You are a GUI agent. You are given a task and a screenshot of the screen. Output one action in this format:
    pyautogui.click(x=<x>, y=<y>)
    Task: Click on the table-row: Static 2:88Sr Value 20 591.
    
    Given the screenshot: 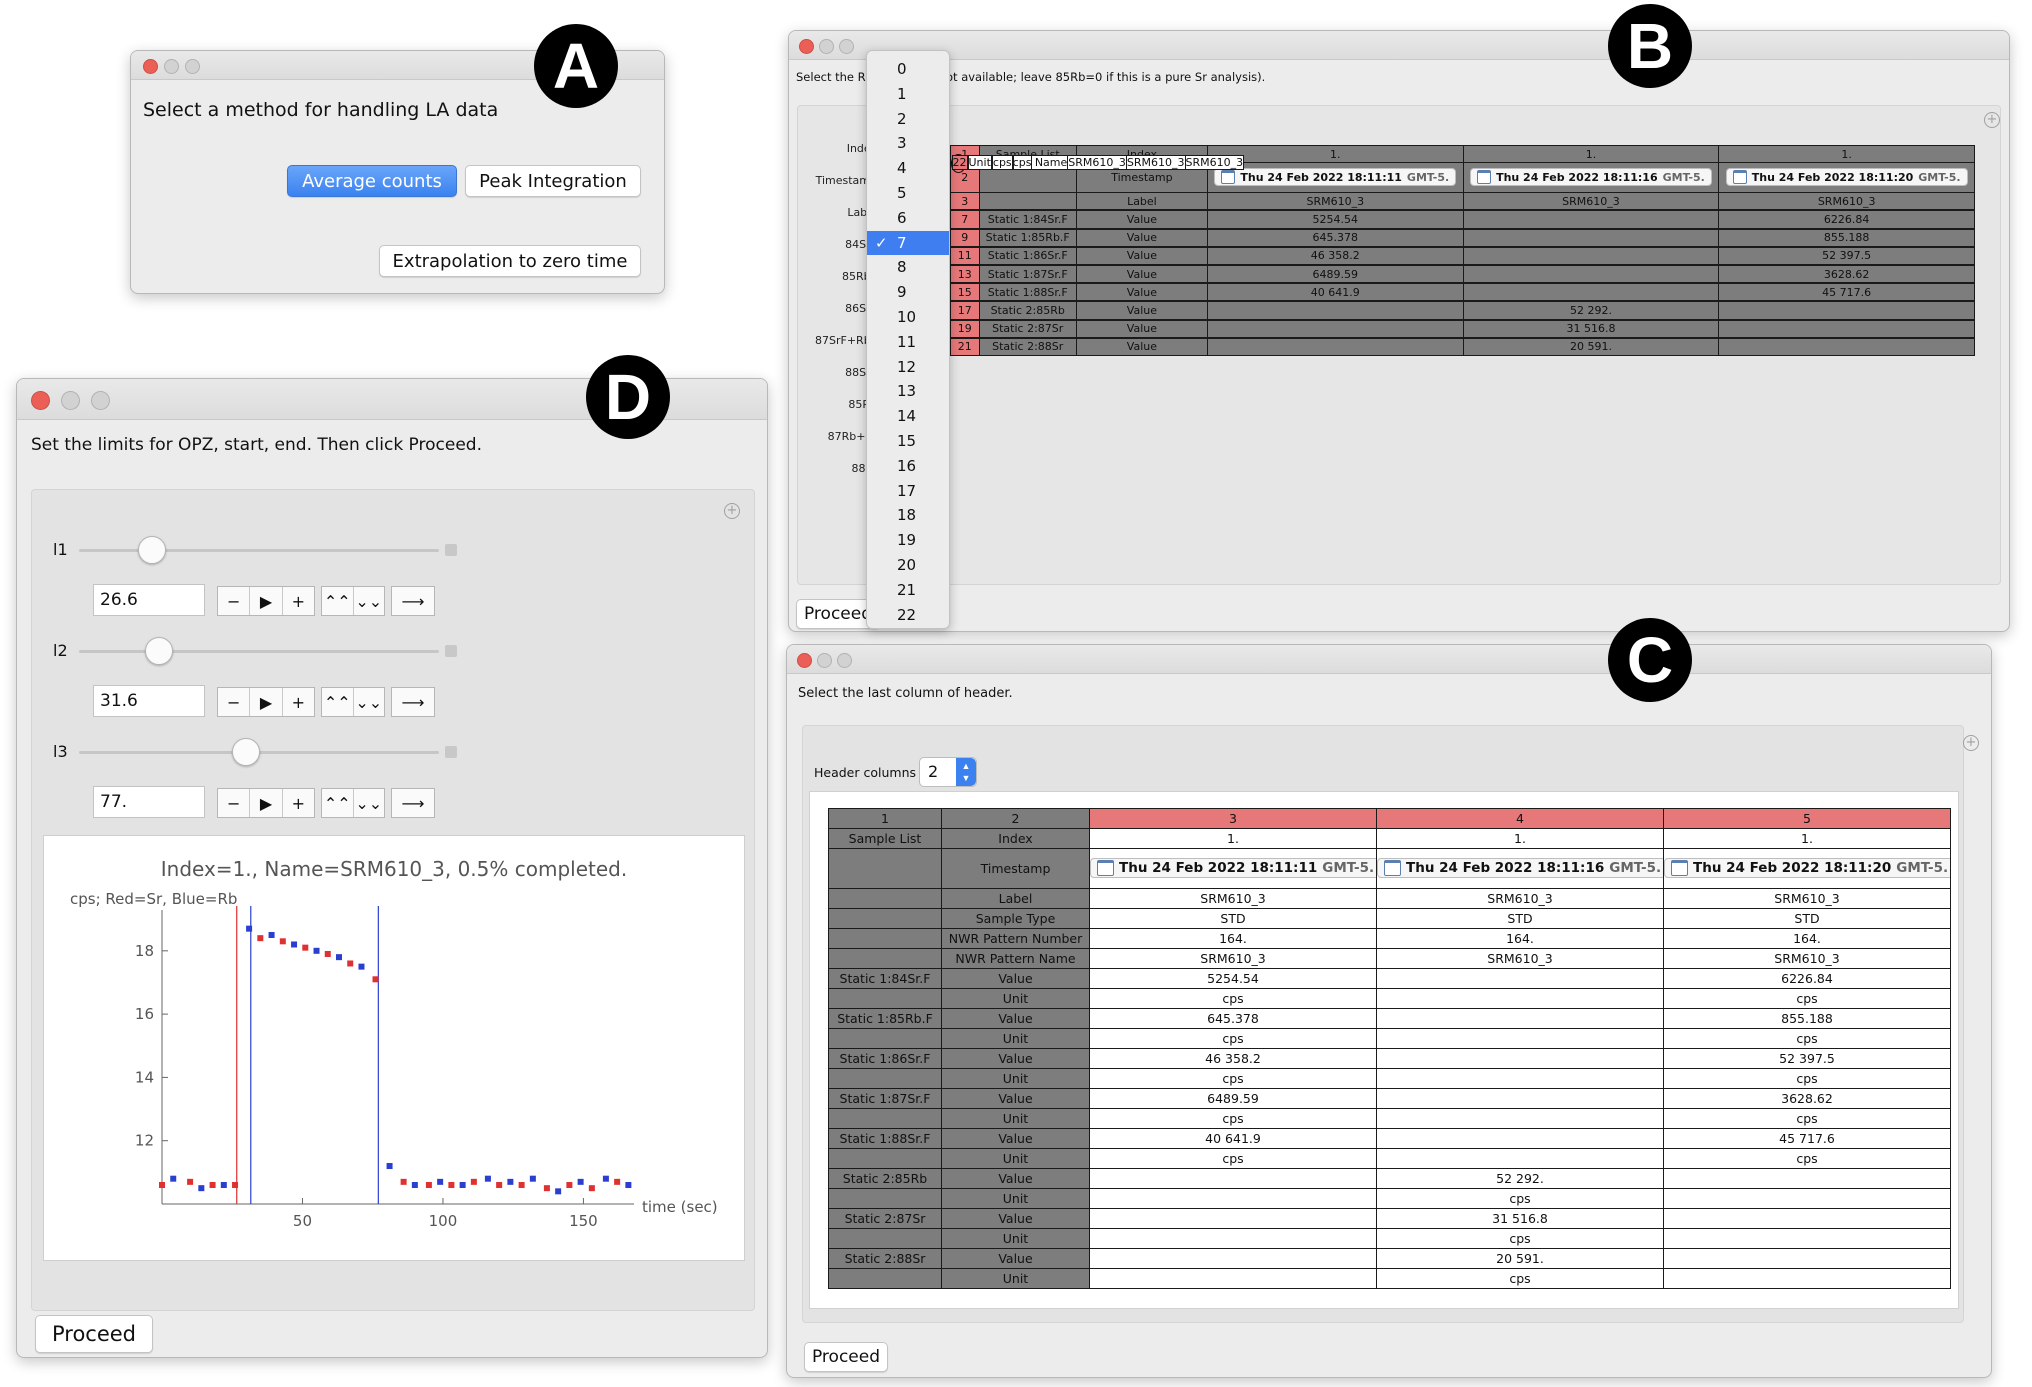 What is the action you would take?
    pyautogui.click(x=1389, y=1258)
    